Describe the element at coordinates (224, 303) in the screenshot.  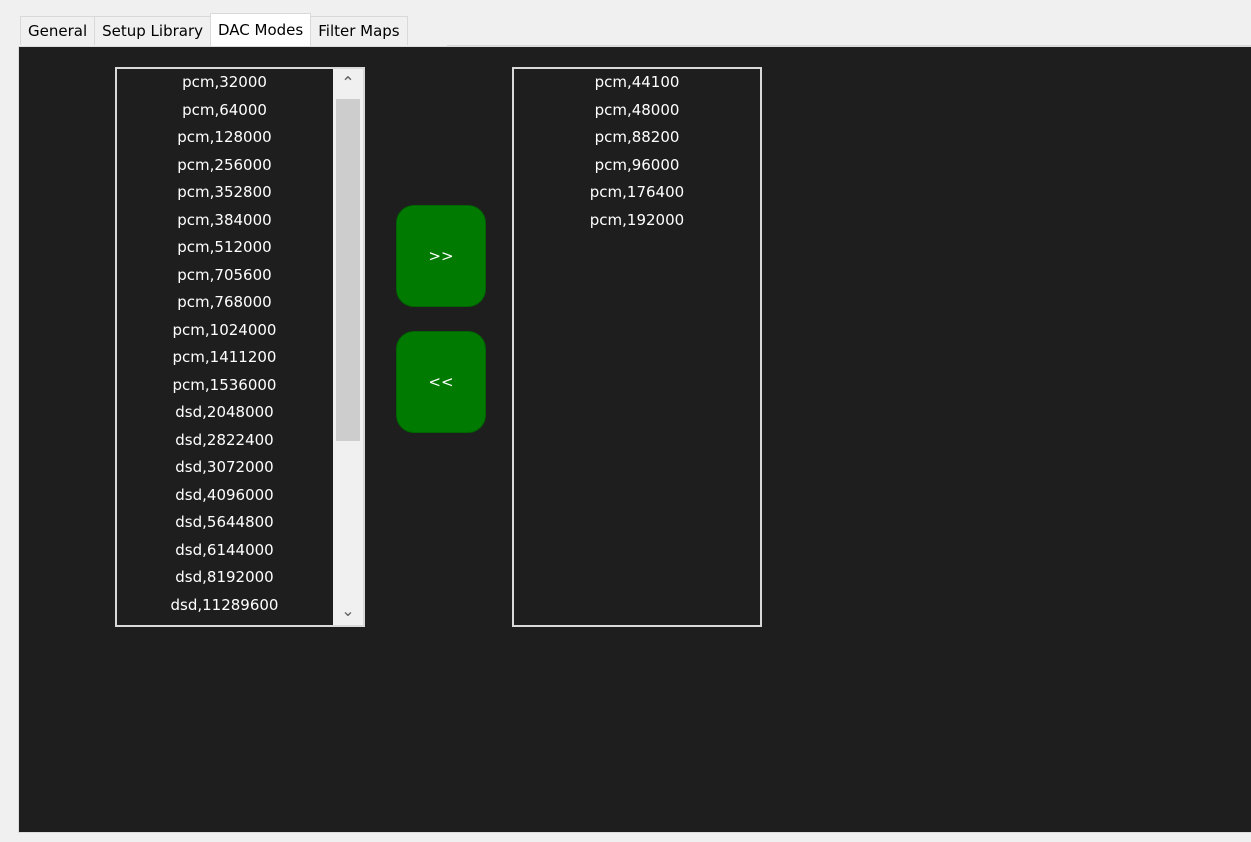
I see `list-item: pcm,768000` at that location.